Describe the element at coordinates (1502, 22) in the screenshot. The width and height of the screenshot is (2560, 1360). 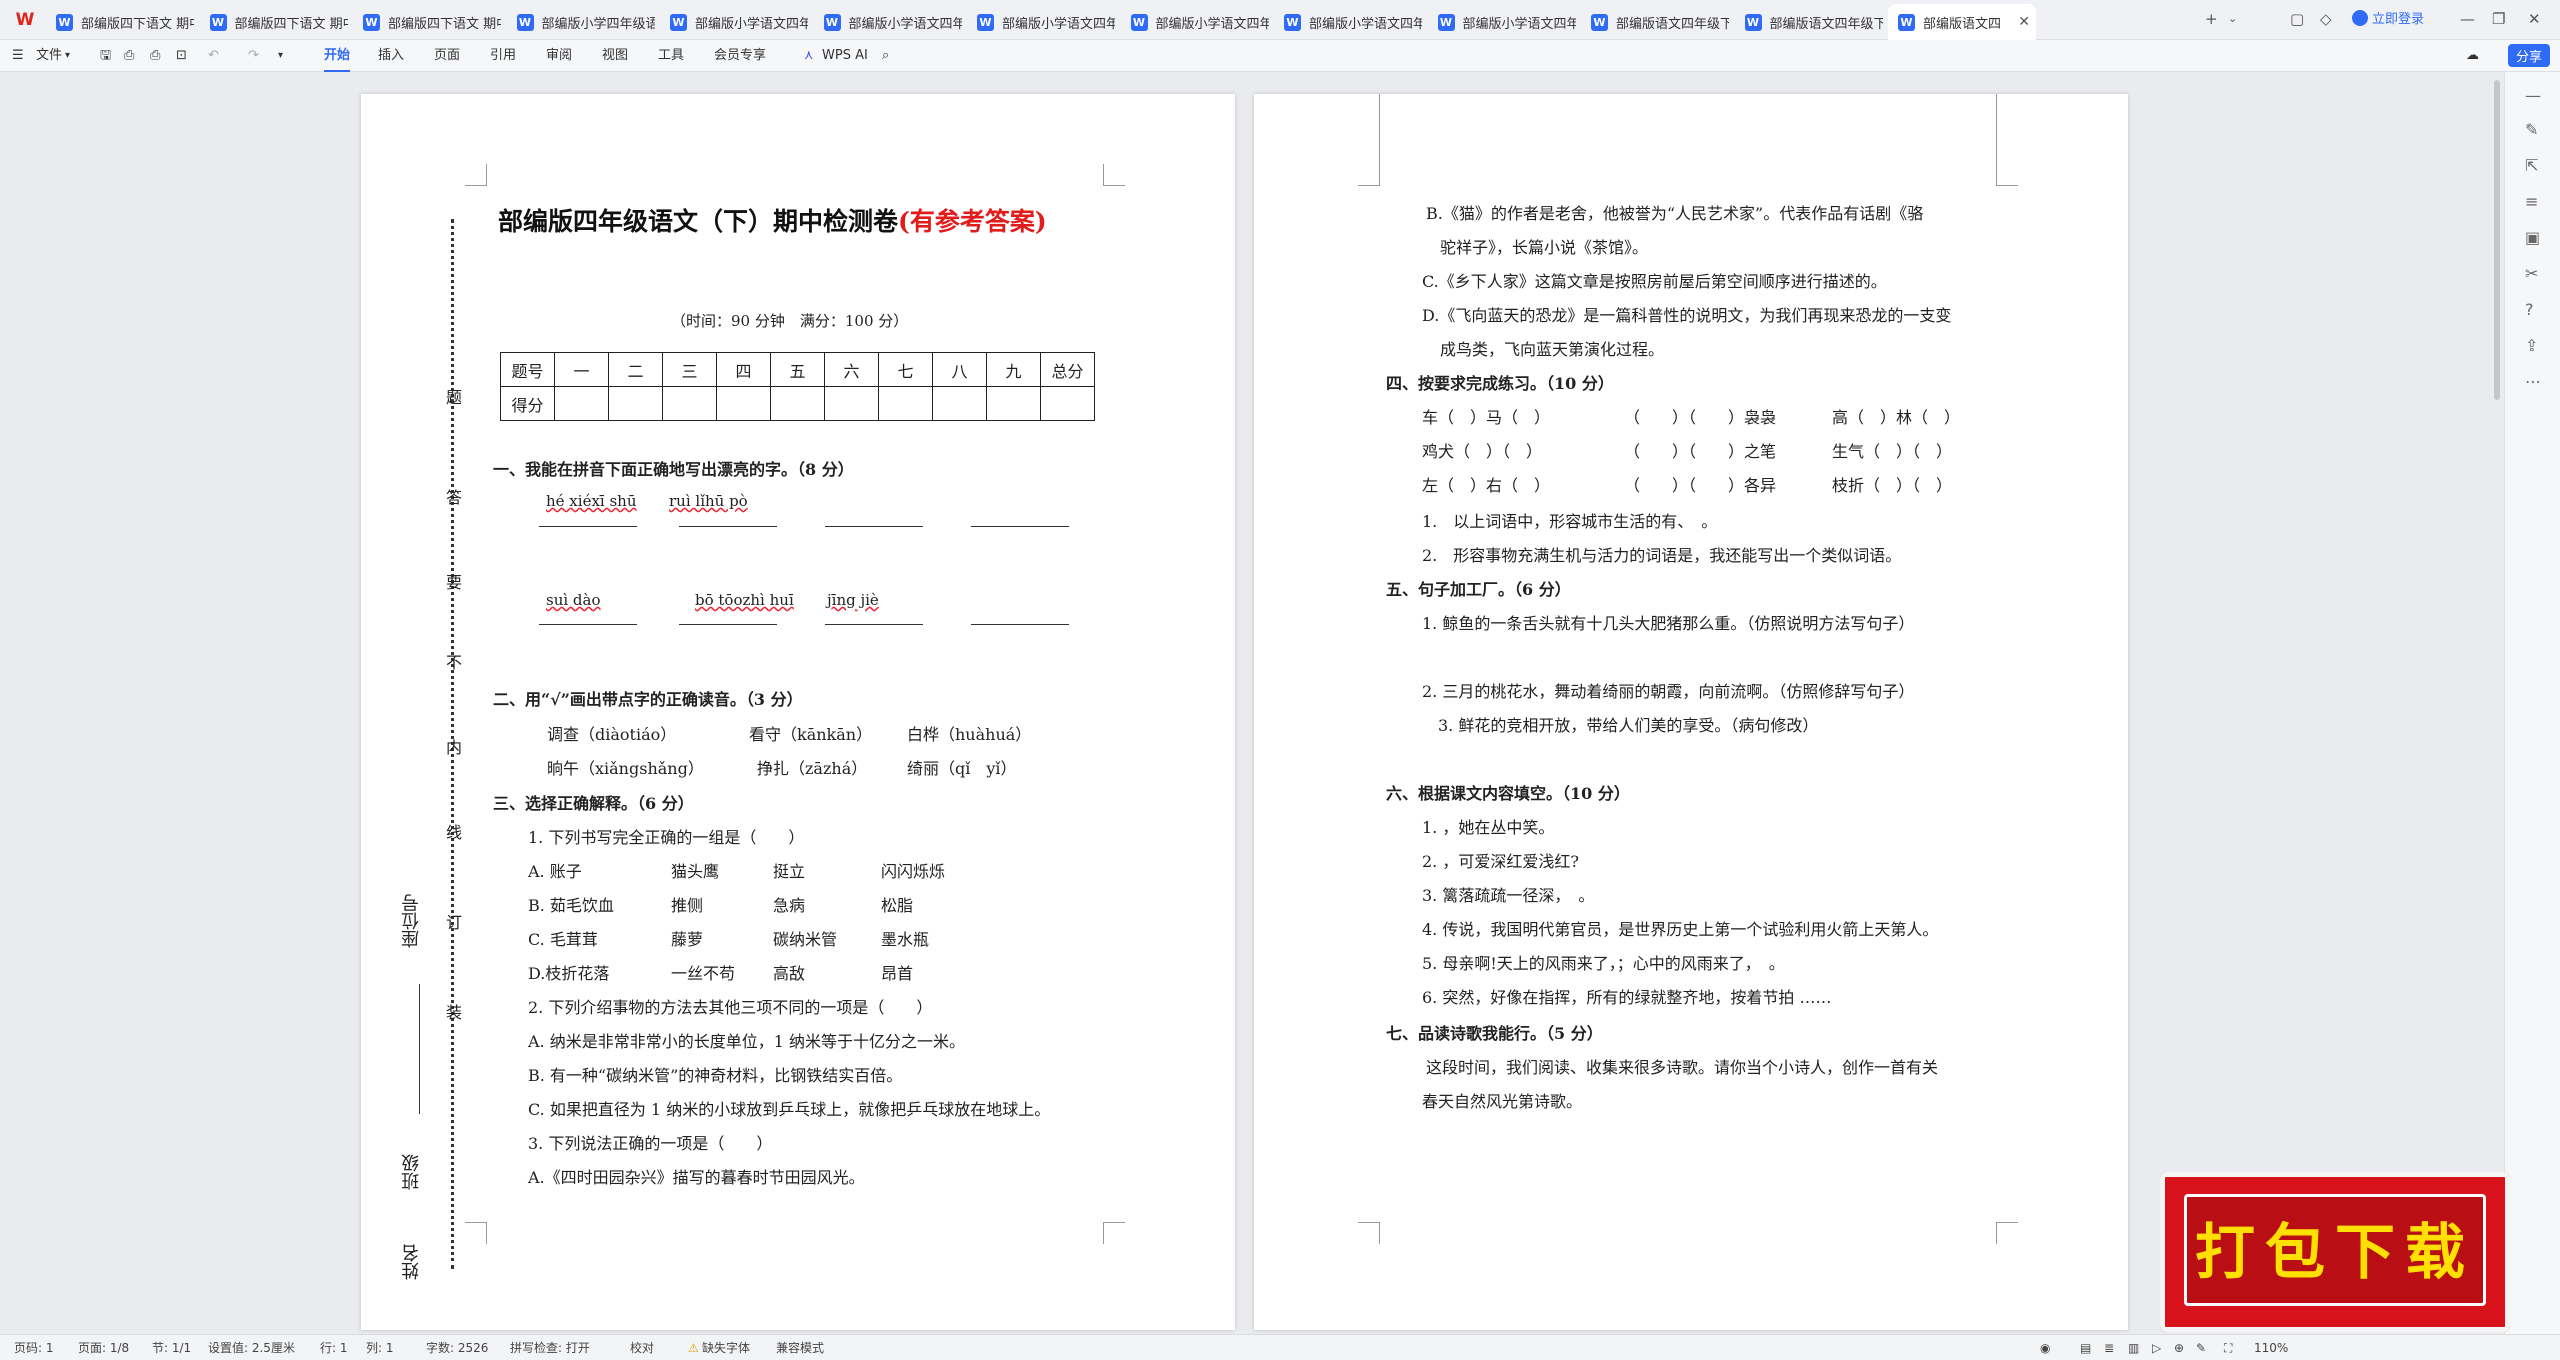
I see `tab-10: W 部编版小学语文四年` at that location.